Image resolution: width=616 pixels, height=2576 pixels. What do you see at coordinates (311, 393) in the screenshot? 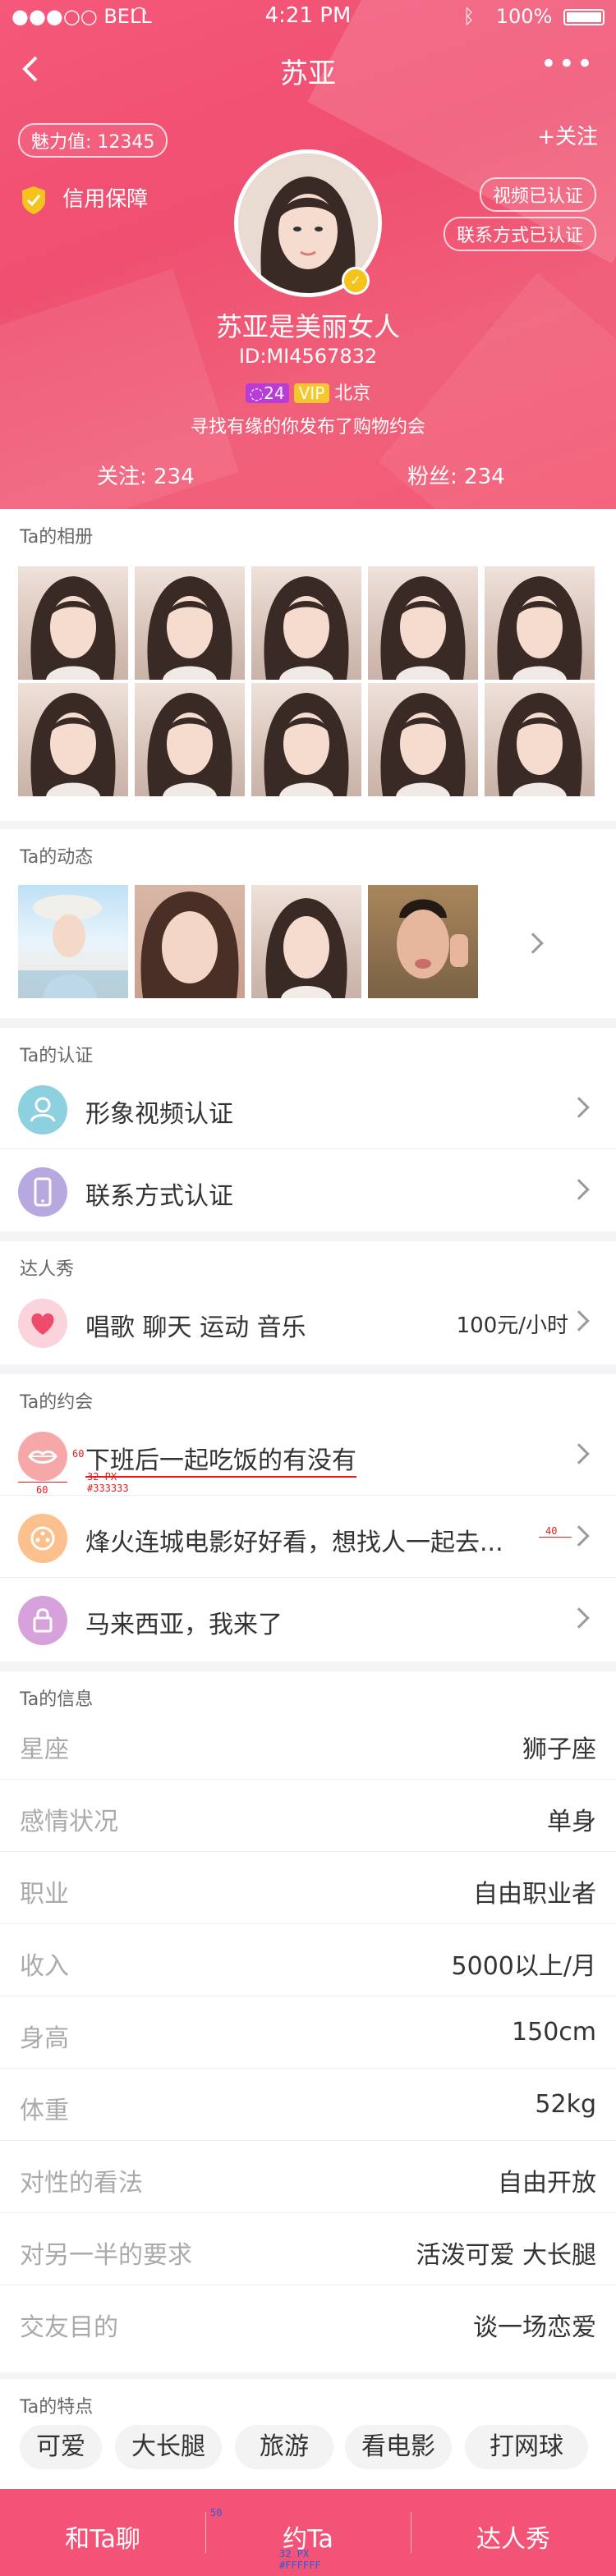
I see `vip-badge: VIP` at bounding box center [311, 393].